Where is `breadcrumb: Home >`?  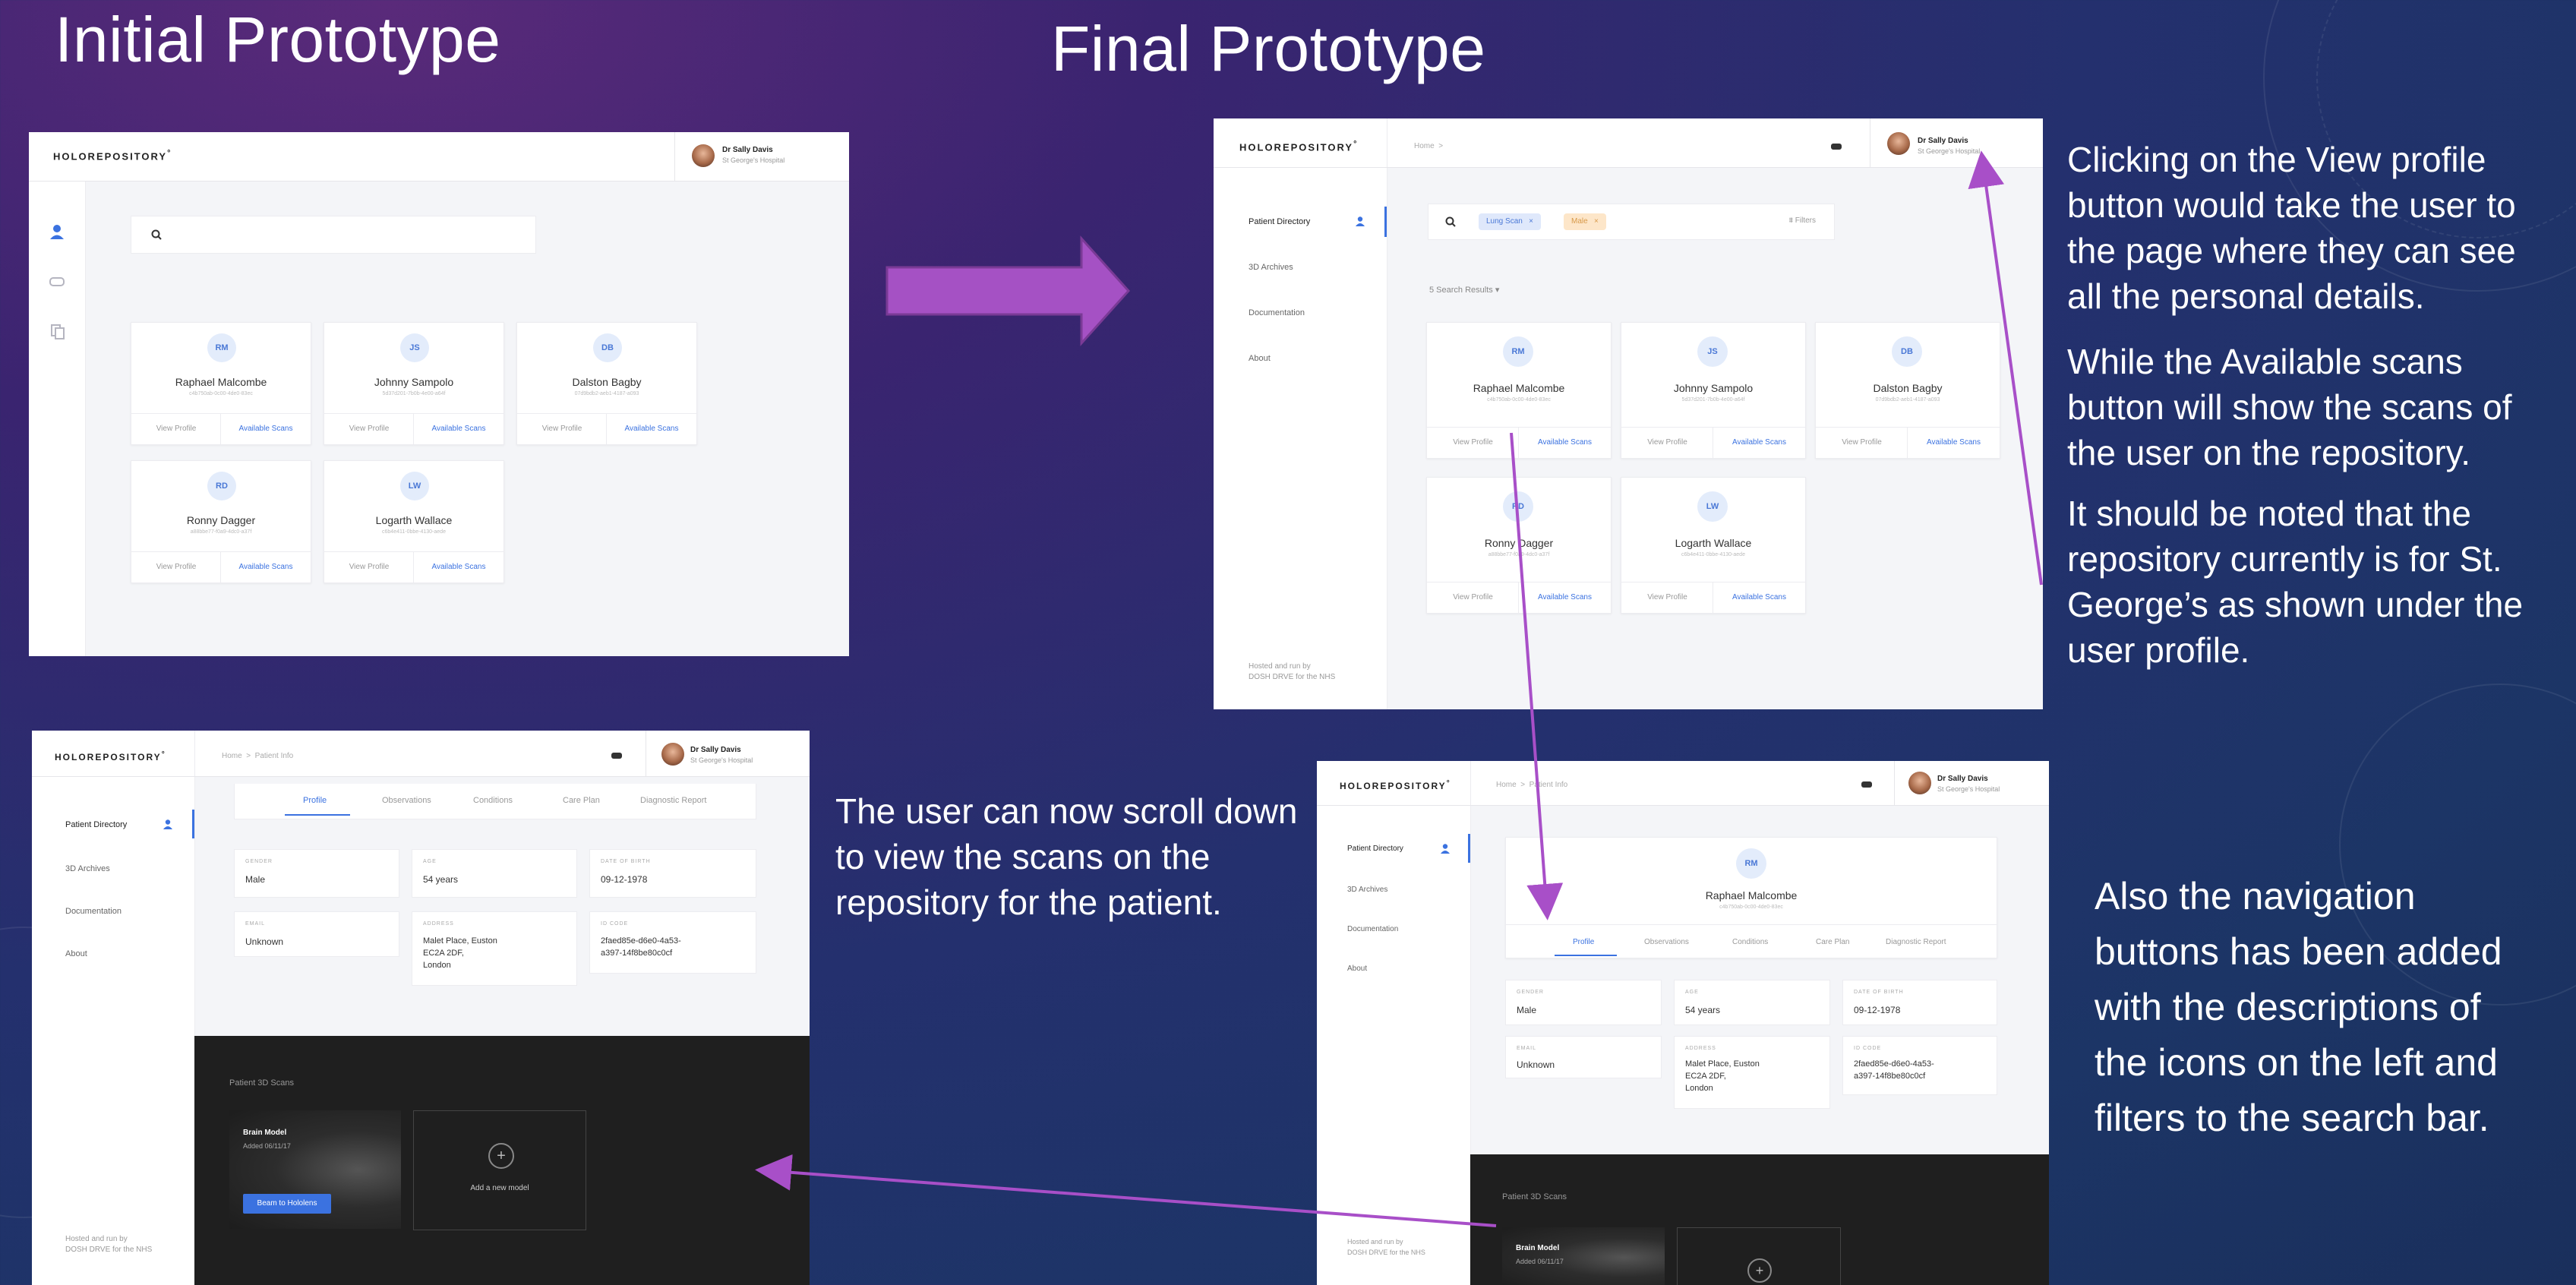
breadcrumb: Home > is located at coordinates (1428, 146).